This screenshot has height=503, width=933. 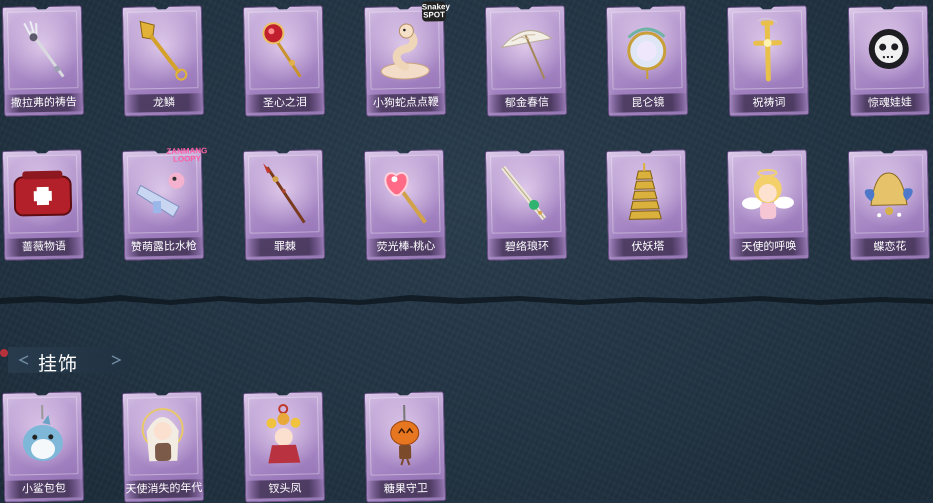 I want to click on item-card: 撒拉弗的祷告, so click(x=43, y=61).